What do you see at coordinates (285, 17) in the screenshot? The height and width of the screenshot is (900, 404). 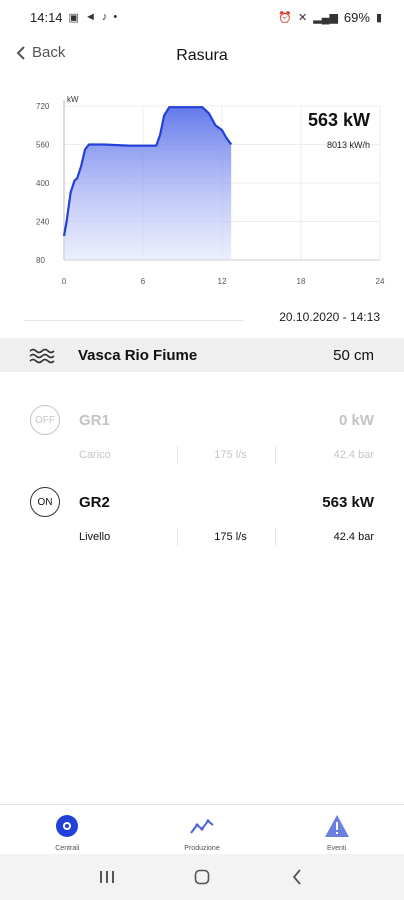 I see `alarm-icon: ⏰` at bounding box center [285, 17].